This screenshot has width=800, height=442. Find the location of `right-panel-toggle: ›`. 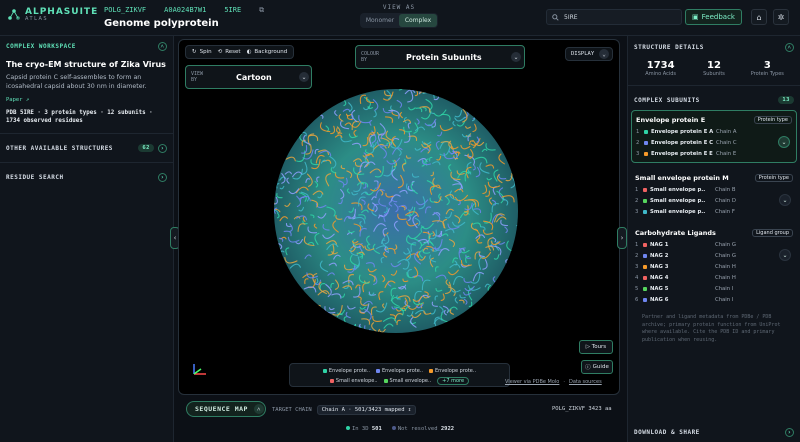

right-panel-toggle: › is located at coordinates (622, 238).